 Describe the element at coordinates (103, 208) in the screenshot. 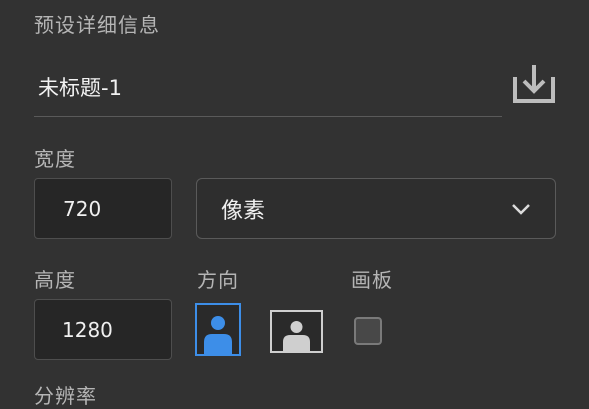

I see `width-input: 720` at that location.